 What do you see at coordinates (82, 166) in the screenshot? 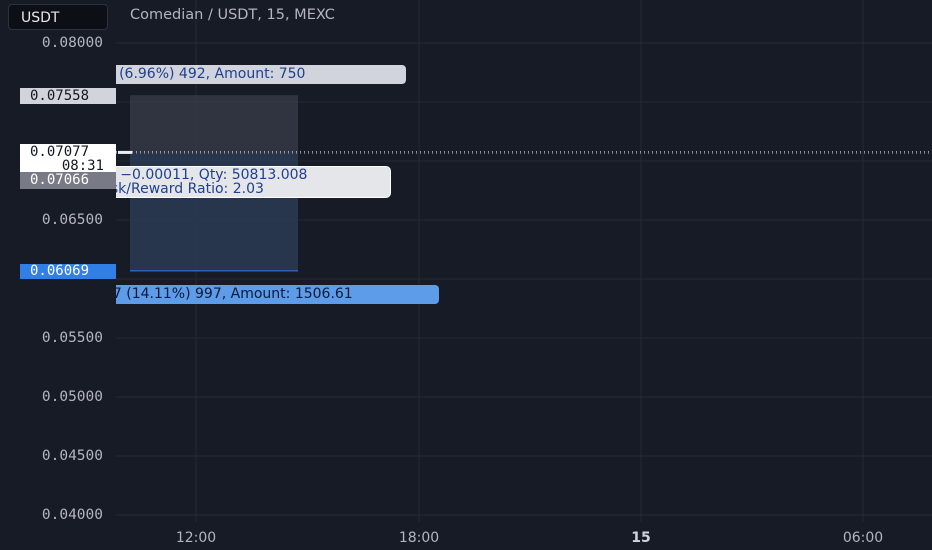
I see `bar-countdown: 08:31` at bounding box center [82, 166].